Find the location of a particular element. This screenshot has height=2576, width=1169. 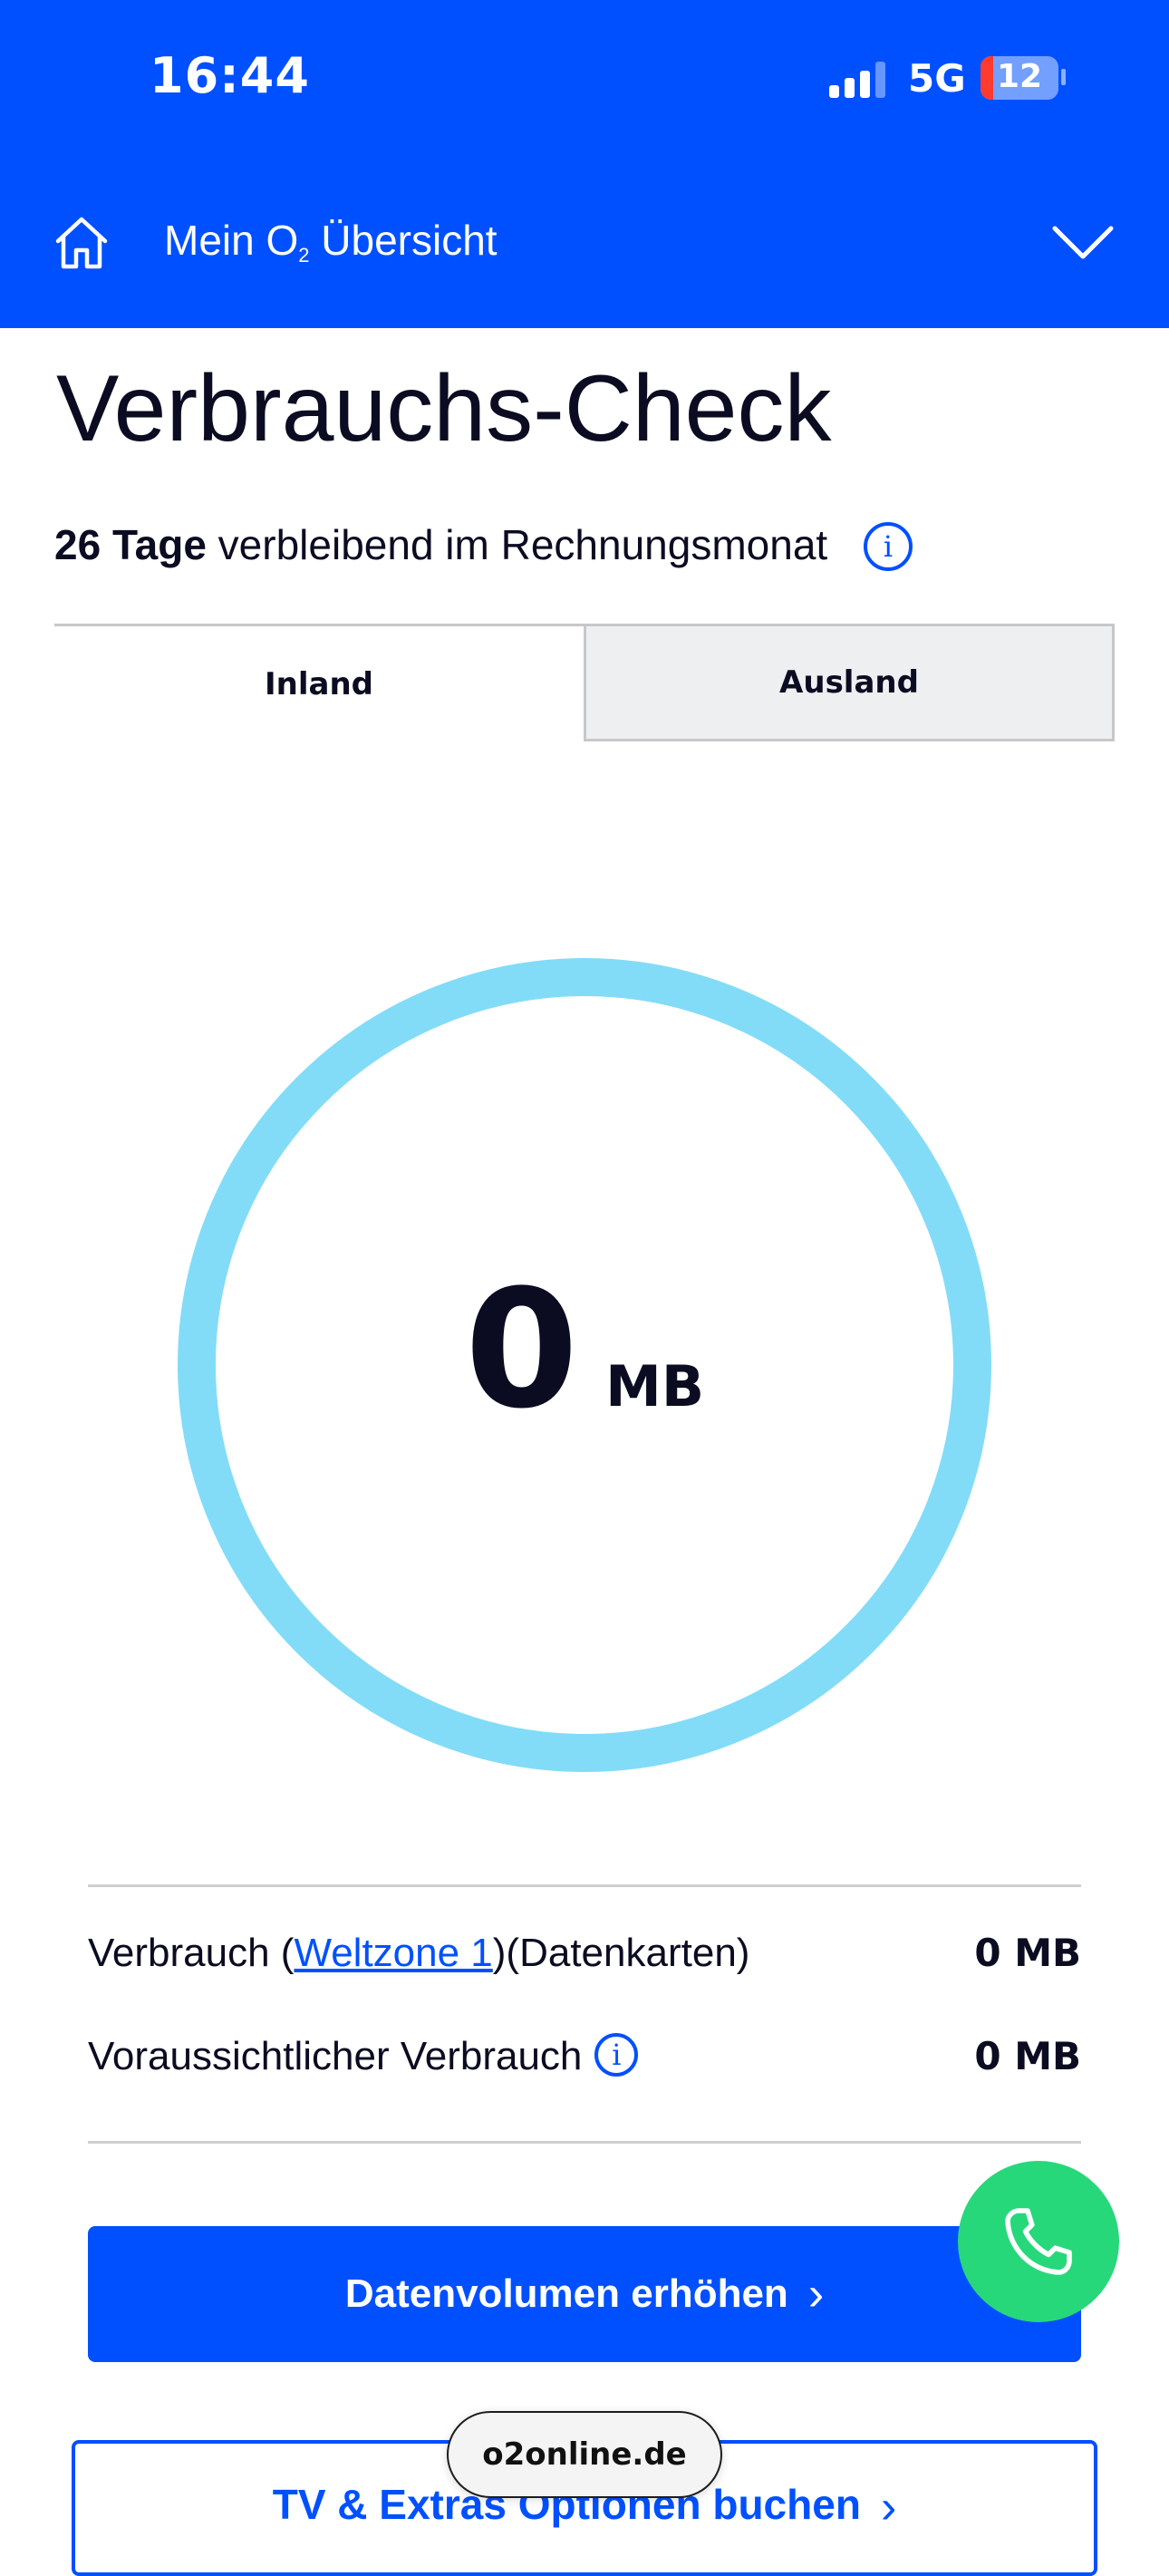

title-suffix: Übersicht is located at coordinates (403, 240).